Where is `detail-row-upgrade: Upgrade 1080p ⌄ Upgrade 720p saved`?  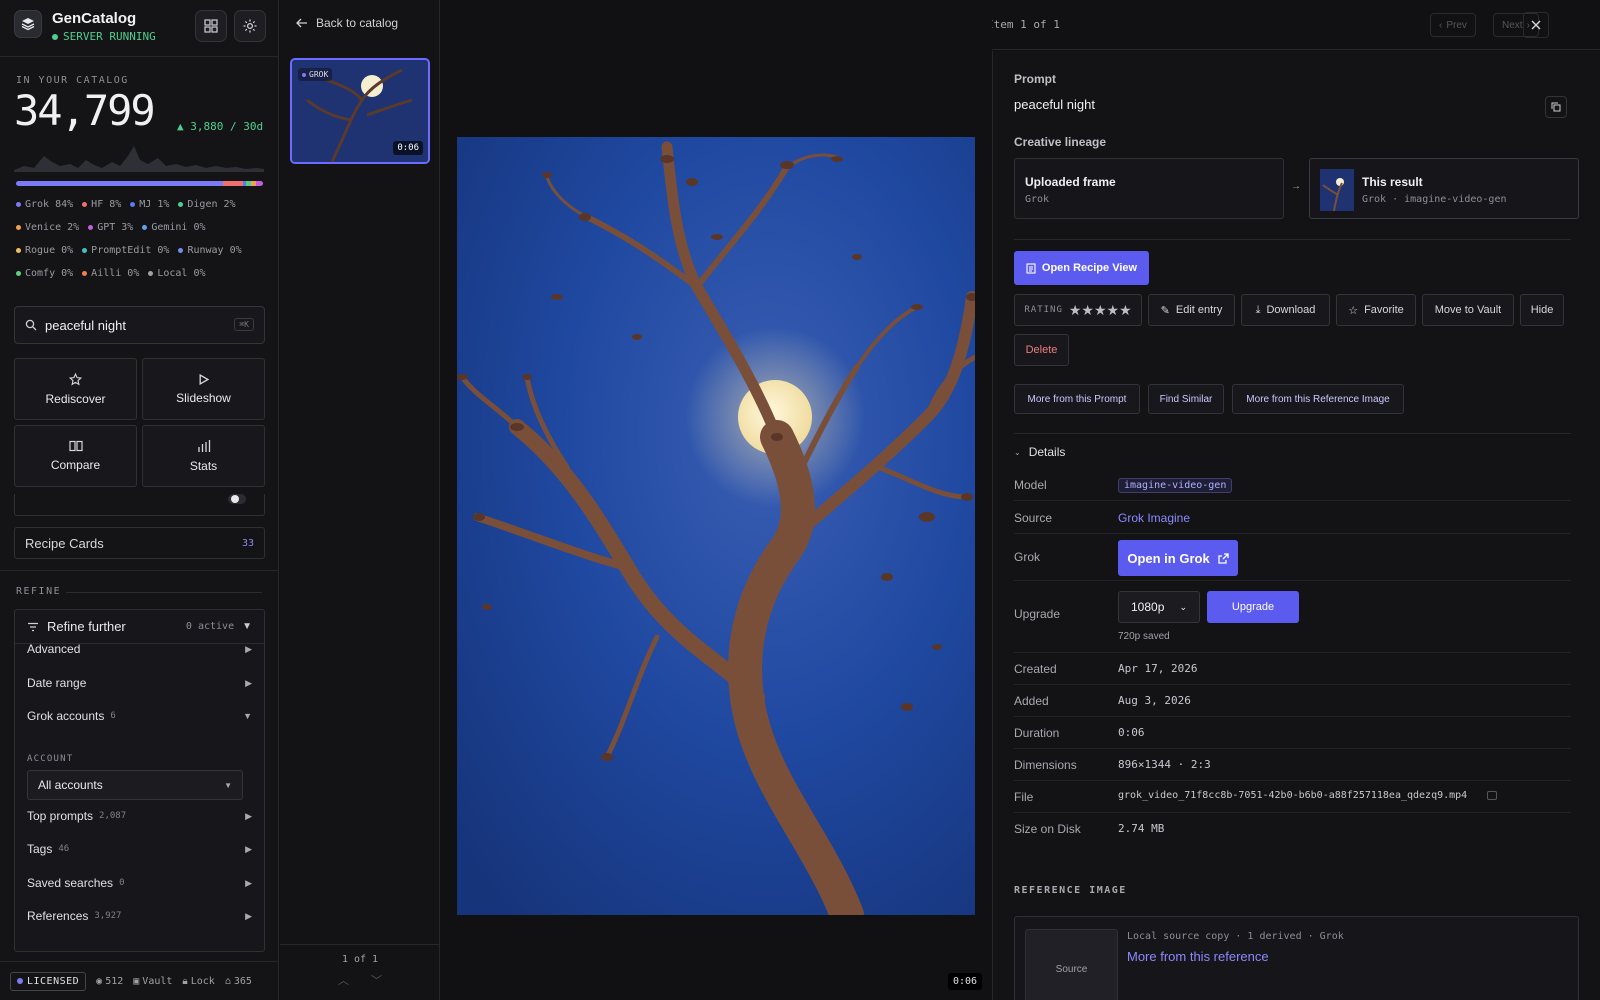 detail-row-upgrade: Upgrade 1080p ⌄ Upgrade 720p saved is located at coordinates (1292, 617).